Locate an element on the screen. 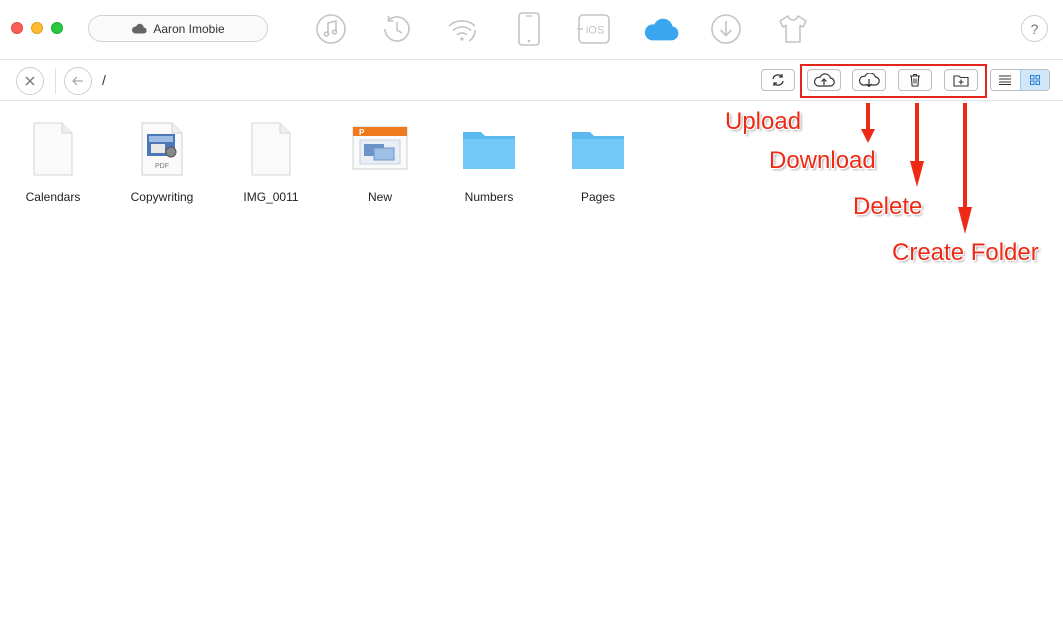 The image size is (1063, 635). pdf-icon: PDF is located at coordinates (162, 149).